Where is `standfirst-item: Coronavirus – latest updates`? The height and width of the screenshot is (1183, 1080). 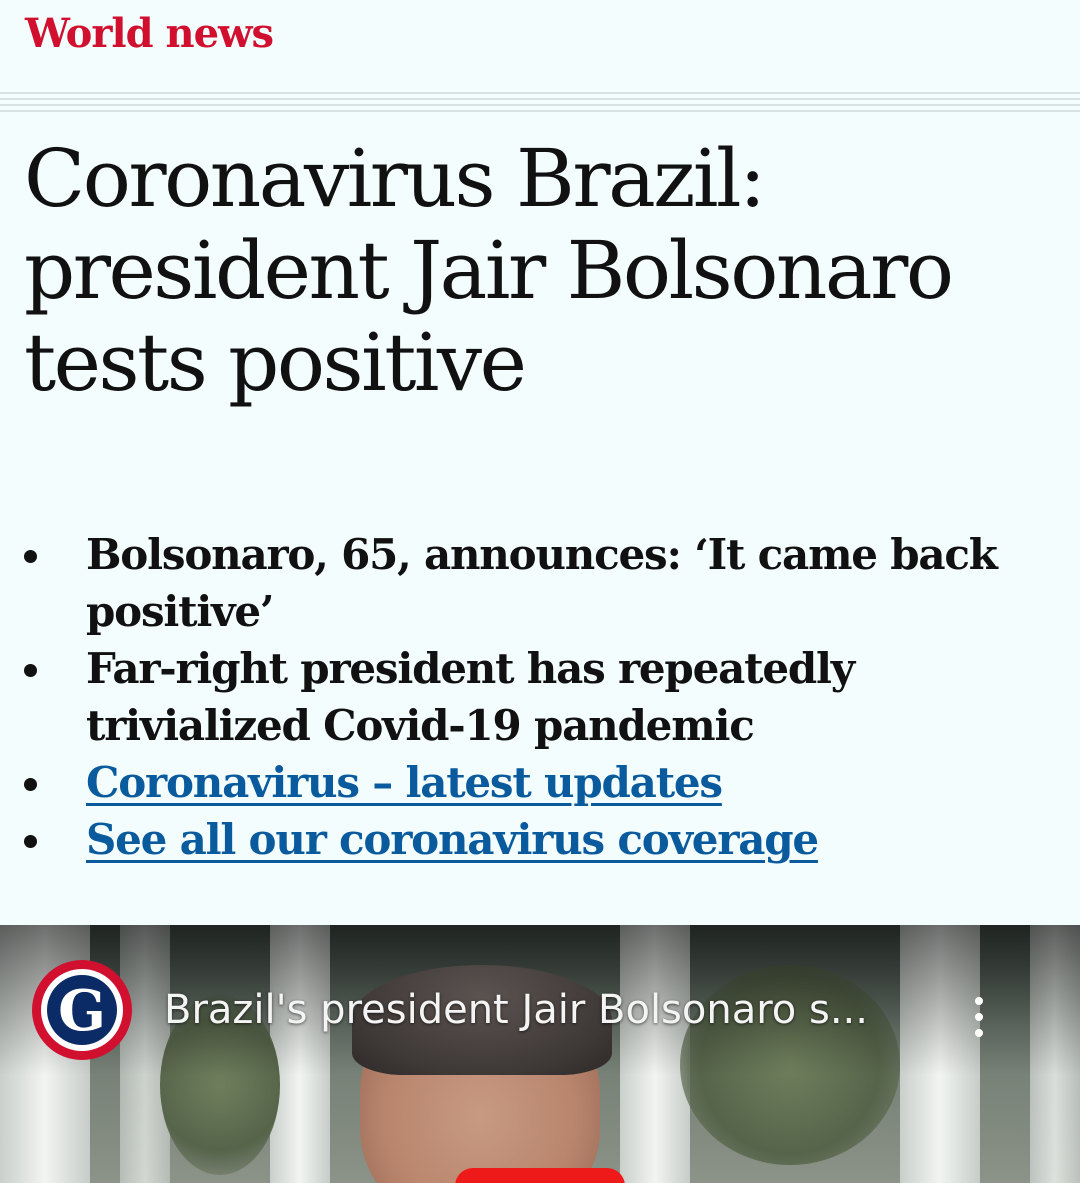
standfirst-item: Coronavirus – latest updates is located at coordinates (544, 782).